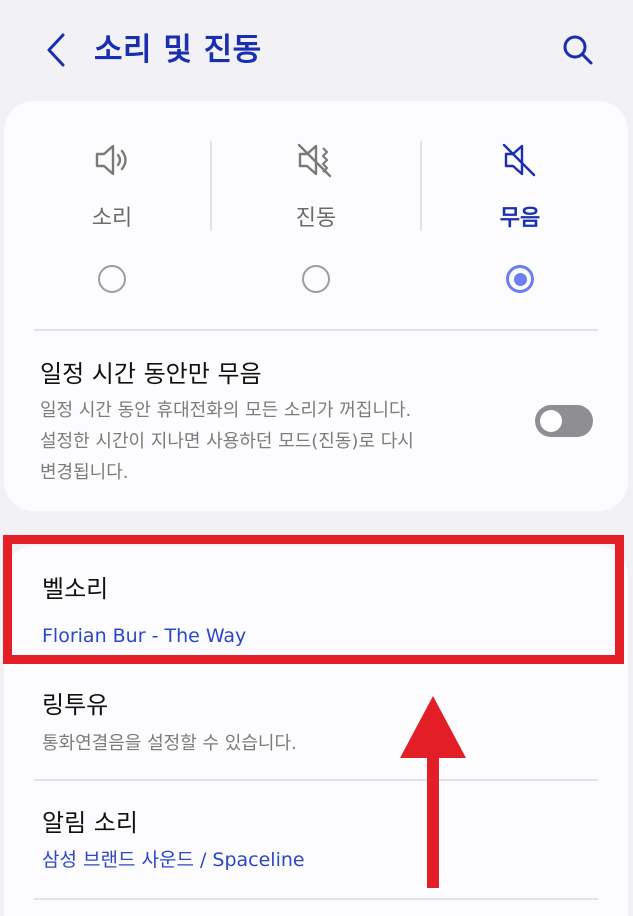  What do you see at coordinates (84, 472) in the screenshot?
I see `temporary-mute-desc-line3: 변경됩니다.` at bounding box center [84, 472].